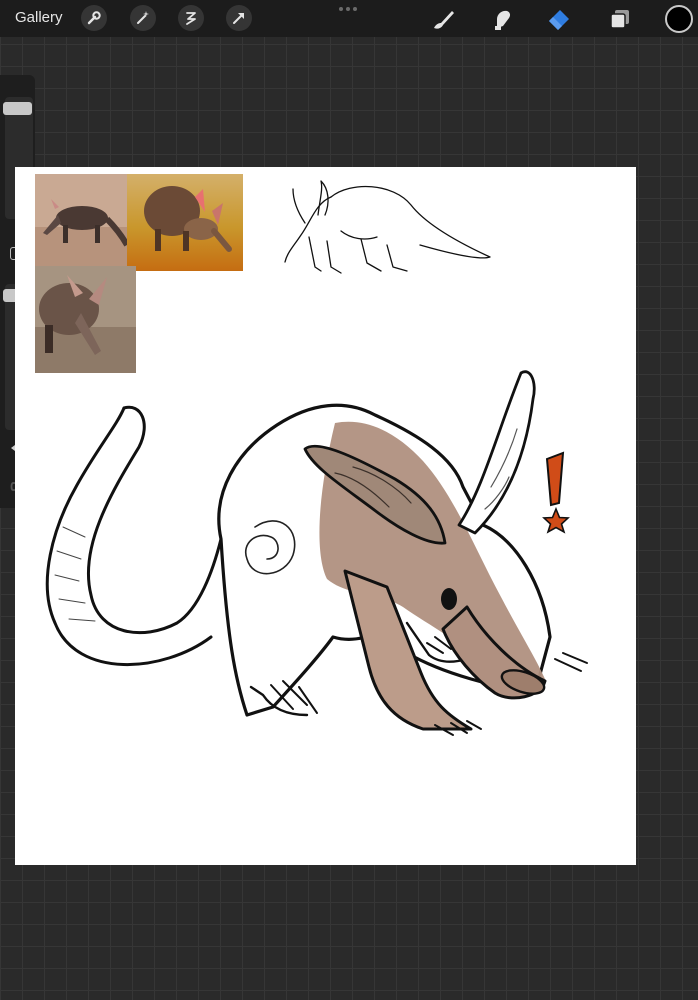 The width and height of the screenshot is (698, 1000). I want to click on aardvark-photo-walking, so click(82, 220).